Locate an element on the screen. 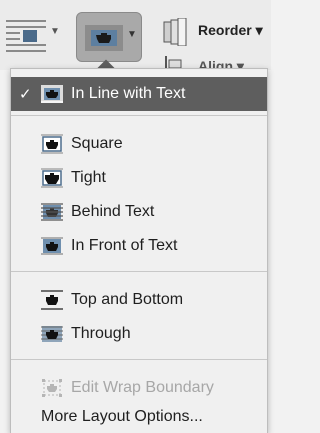 The width and height of the screenshot is (320, 433). through-wrap-icon is located at coordinates (52, 334).